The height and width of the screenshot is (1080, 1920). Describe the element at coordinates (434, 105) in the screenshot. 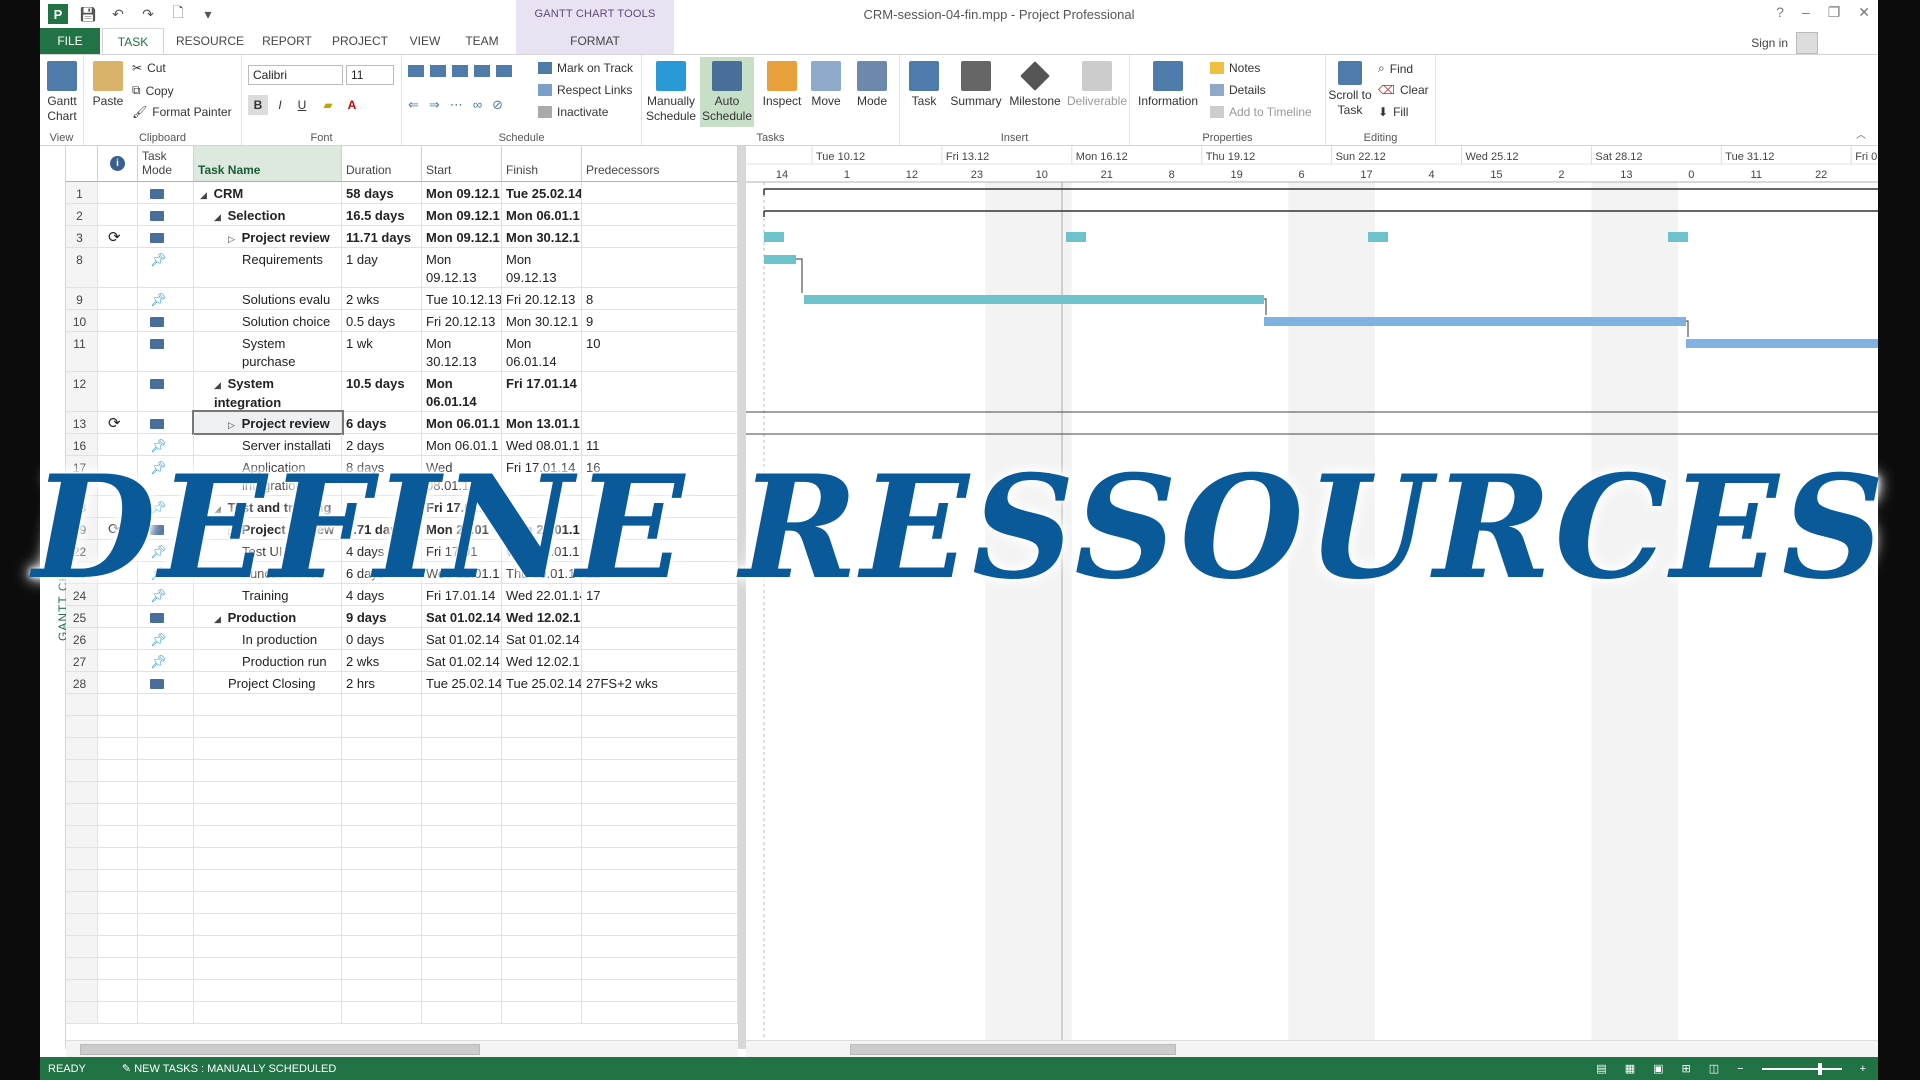

I see `indent-icon: ⇒` at that location.